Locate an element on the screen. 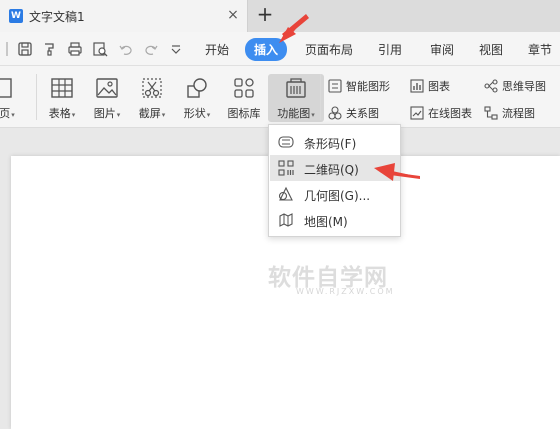 The image size is (560, 429). menu-start: 开始 is located at coordinates (217, 49).